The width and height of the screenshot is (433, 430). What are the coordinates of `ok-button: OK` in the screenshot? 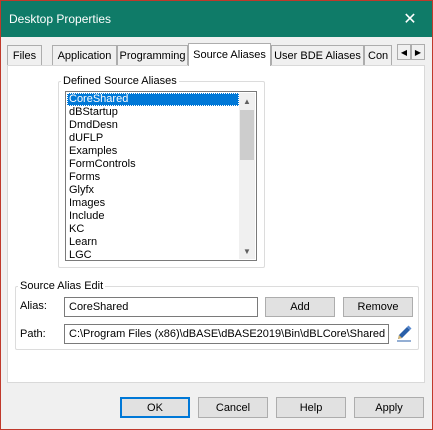 It's located at (155, 407).